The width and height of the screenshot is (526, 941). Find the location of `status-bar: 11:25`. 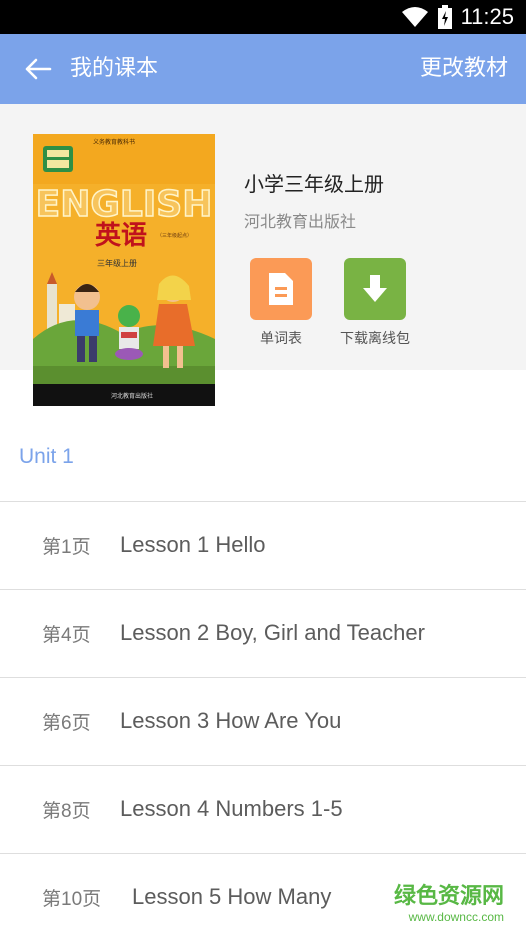

status-bar: 11:25 is located at coordinates (263, 17).